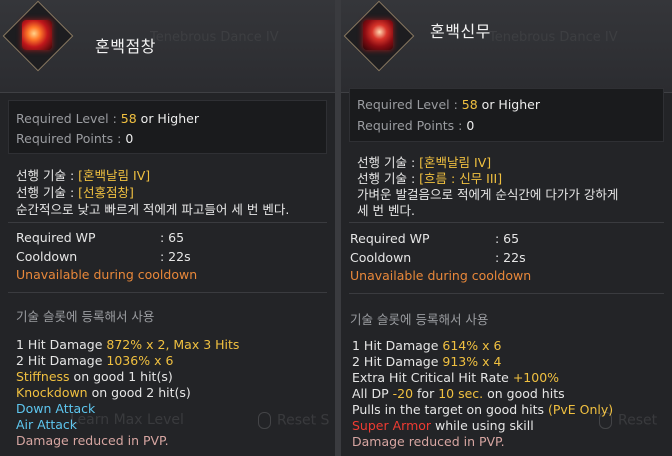 Image resolution: width=672 pixels, height=456 pixels. Describe the element at coordinates (94, 376) in the screenshot. I see `stiffness-effect: Stiffness on good 1 hit(s)` at that location.